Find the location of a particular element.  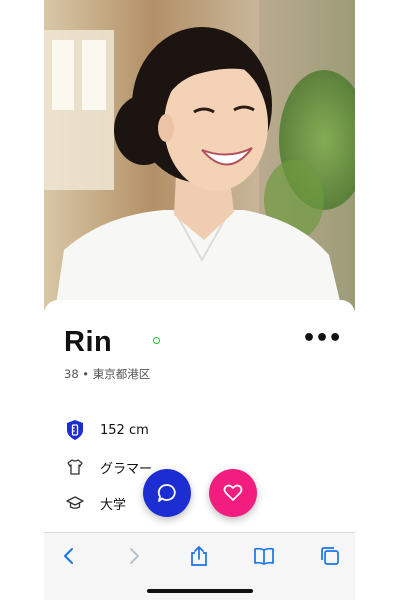

back-icon is located at coordinates (69, 556).